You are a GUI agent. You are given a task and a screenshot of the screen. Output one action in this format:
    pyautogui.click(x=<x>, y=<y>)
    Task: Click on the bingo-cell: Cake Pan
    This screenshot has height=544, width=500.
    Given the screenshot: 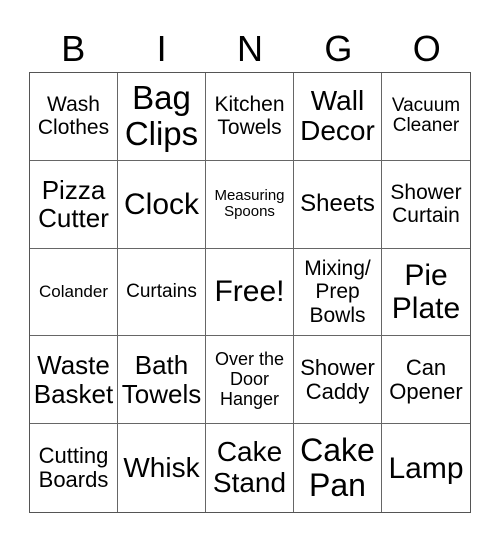 What is the action you would take?
    pyautogui.click(x=338, y=468)
    